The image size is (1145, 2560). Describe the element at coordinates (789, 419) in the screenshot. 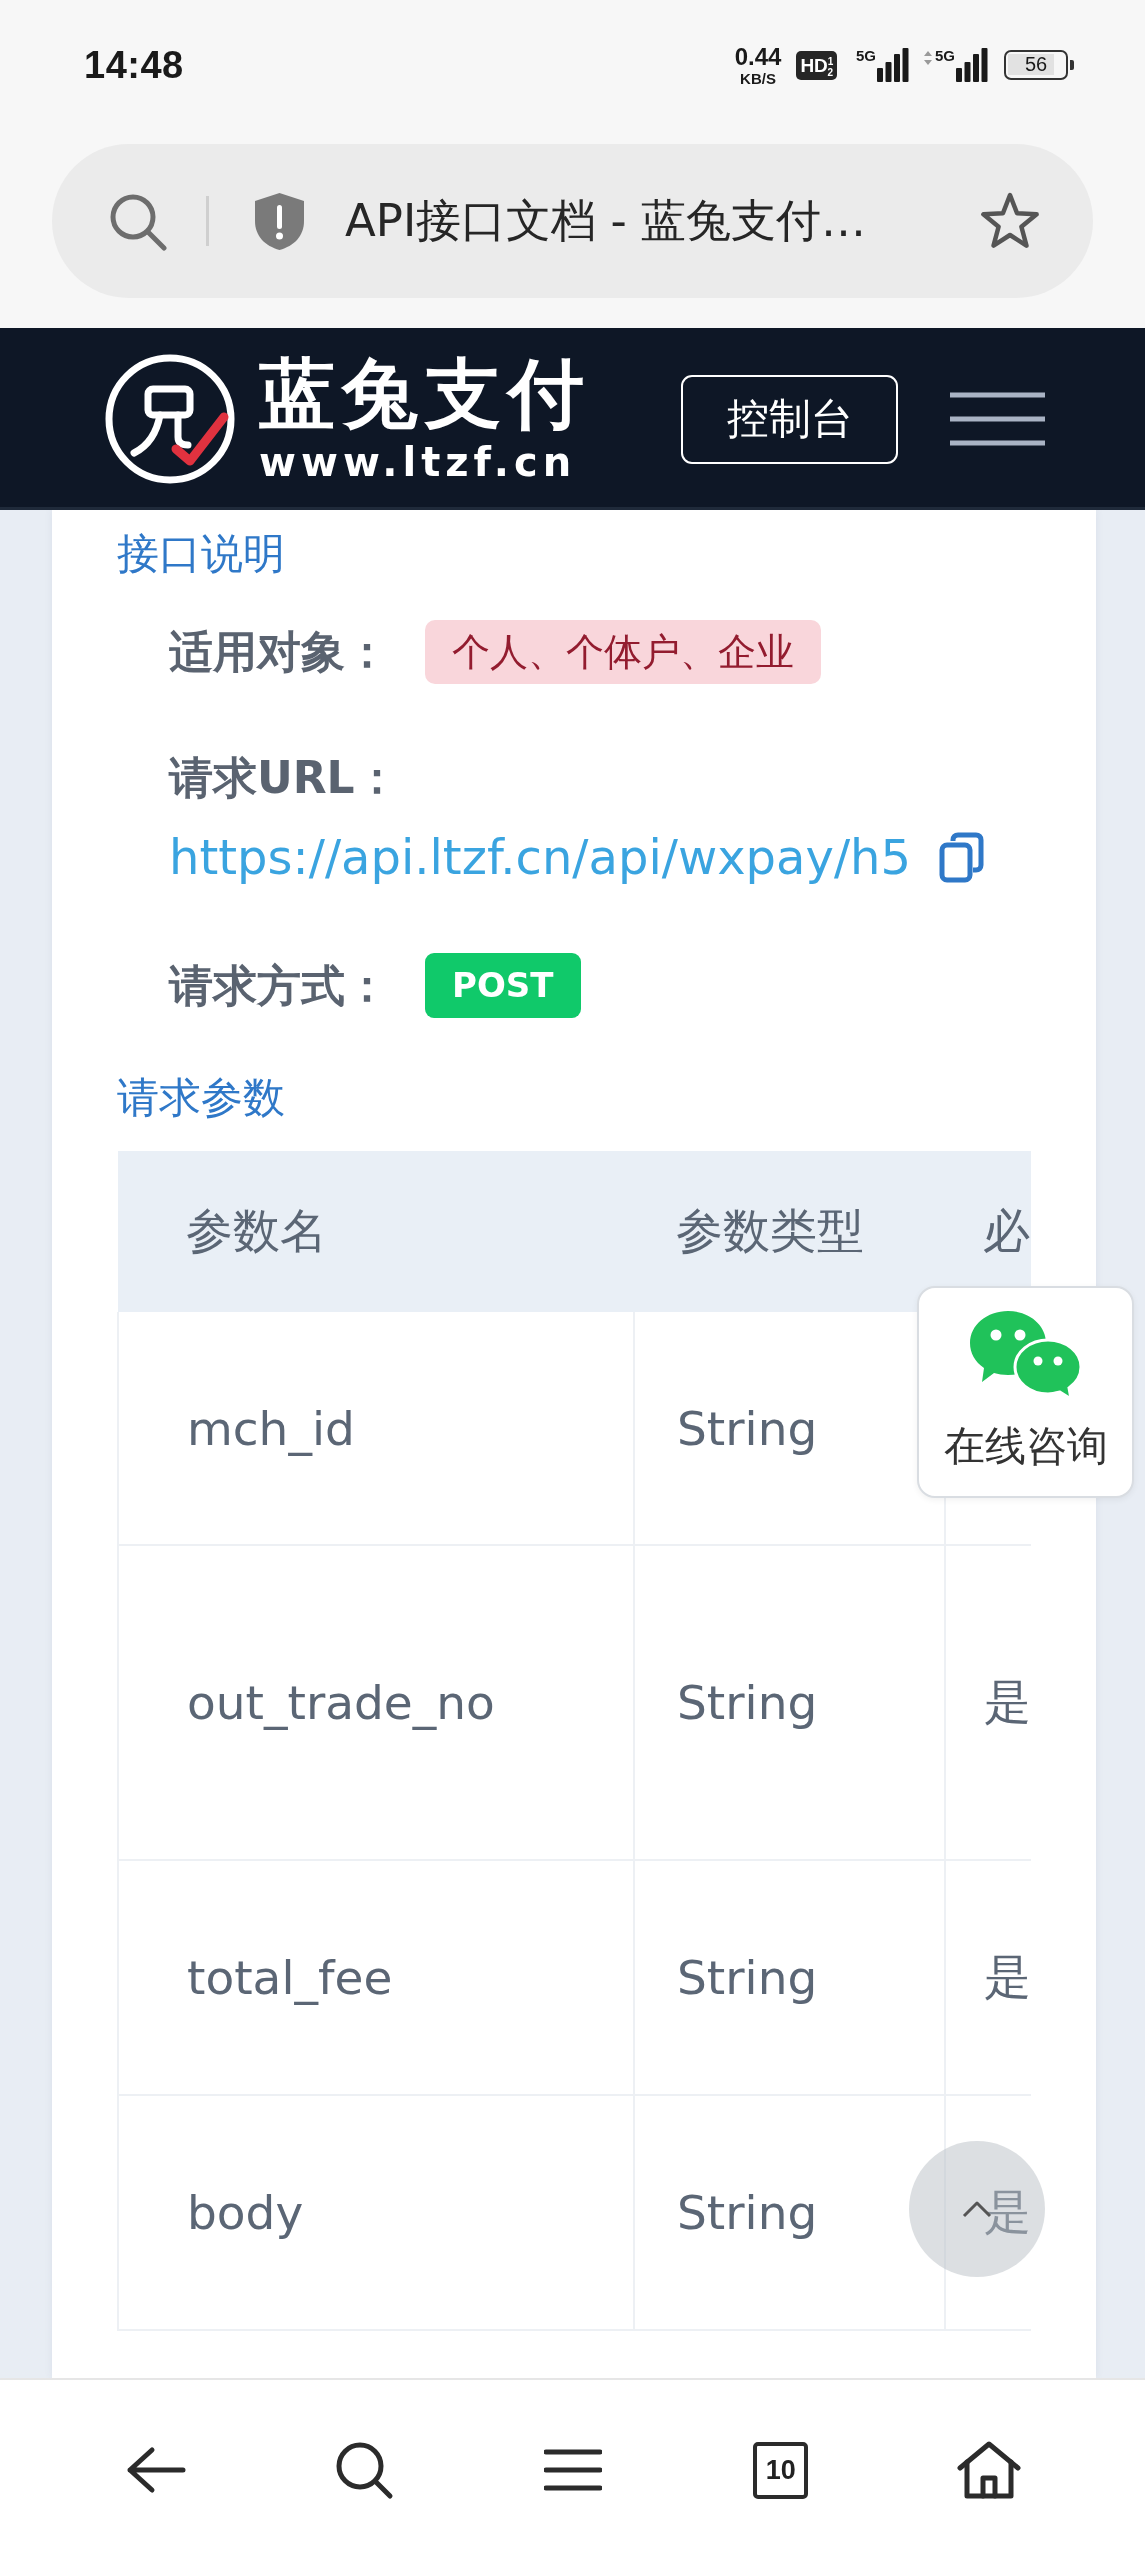

I see `console-button: 控制台` at that location.